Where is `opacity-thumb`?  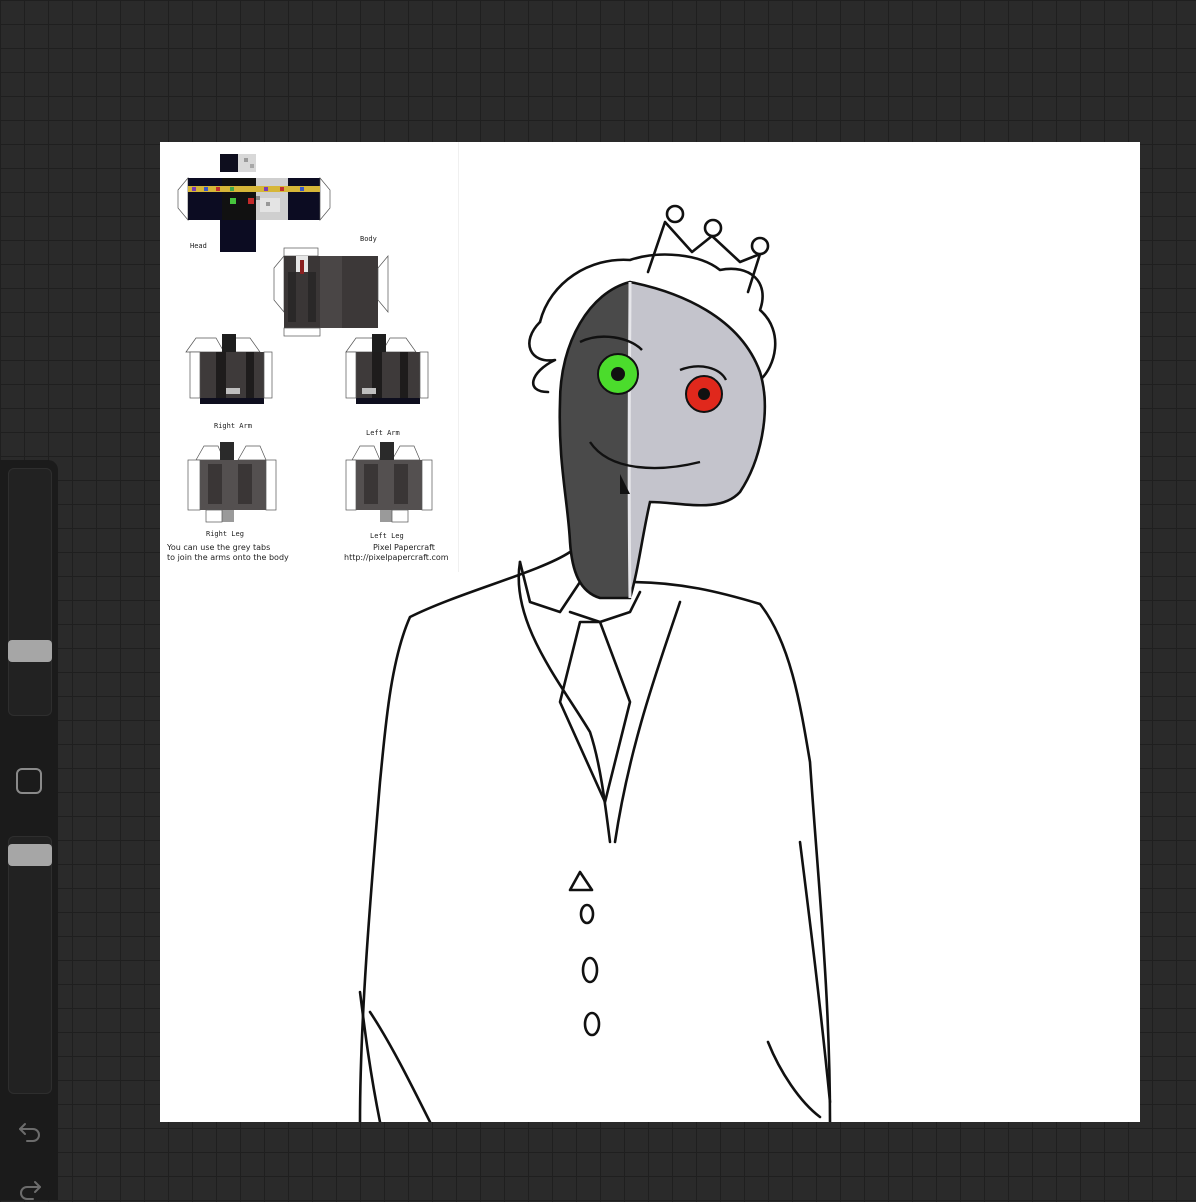 opacity-thumb is located at coordinates (30, 855).